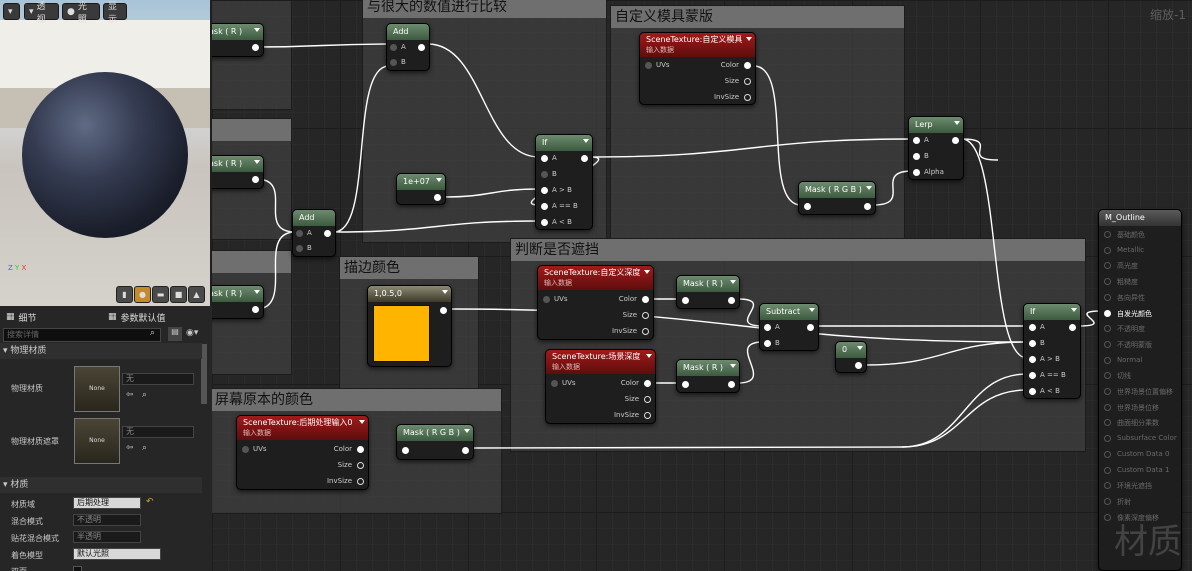 The width and height of the screenshot is (1192, 571). What do you see at coordinates (117, 554) in the screenshot?
I see `shading-model-select: 默认光照` at bounding box center [117, 554].